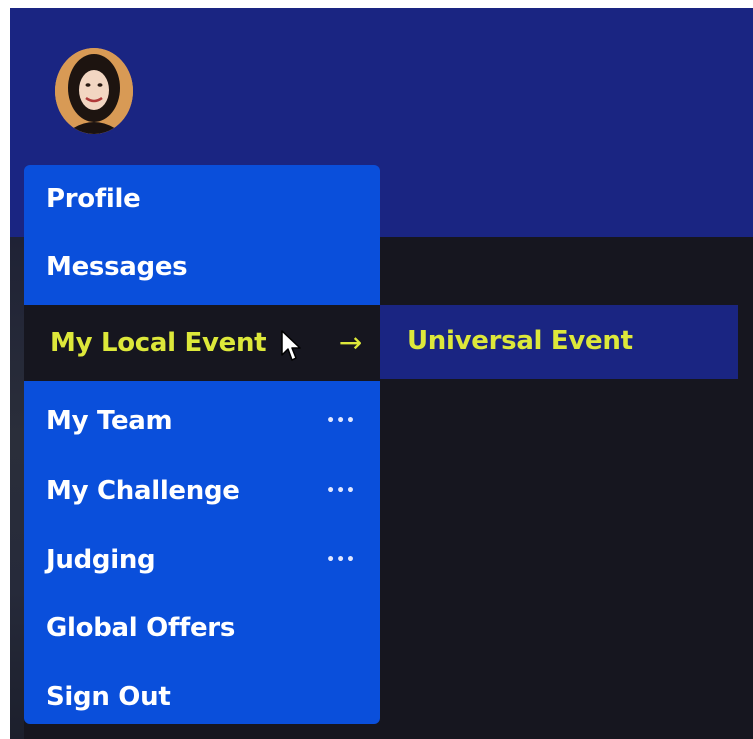 Image resolution: width=753 pixels, height=739 pixels. Describe the element at coordinates (202, 199) in the screenshot. I see `menu-item-profile: Profile` at that location.